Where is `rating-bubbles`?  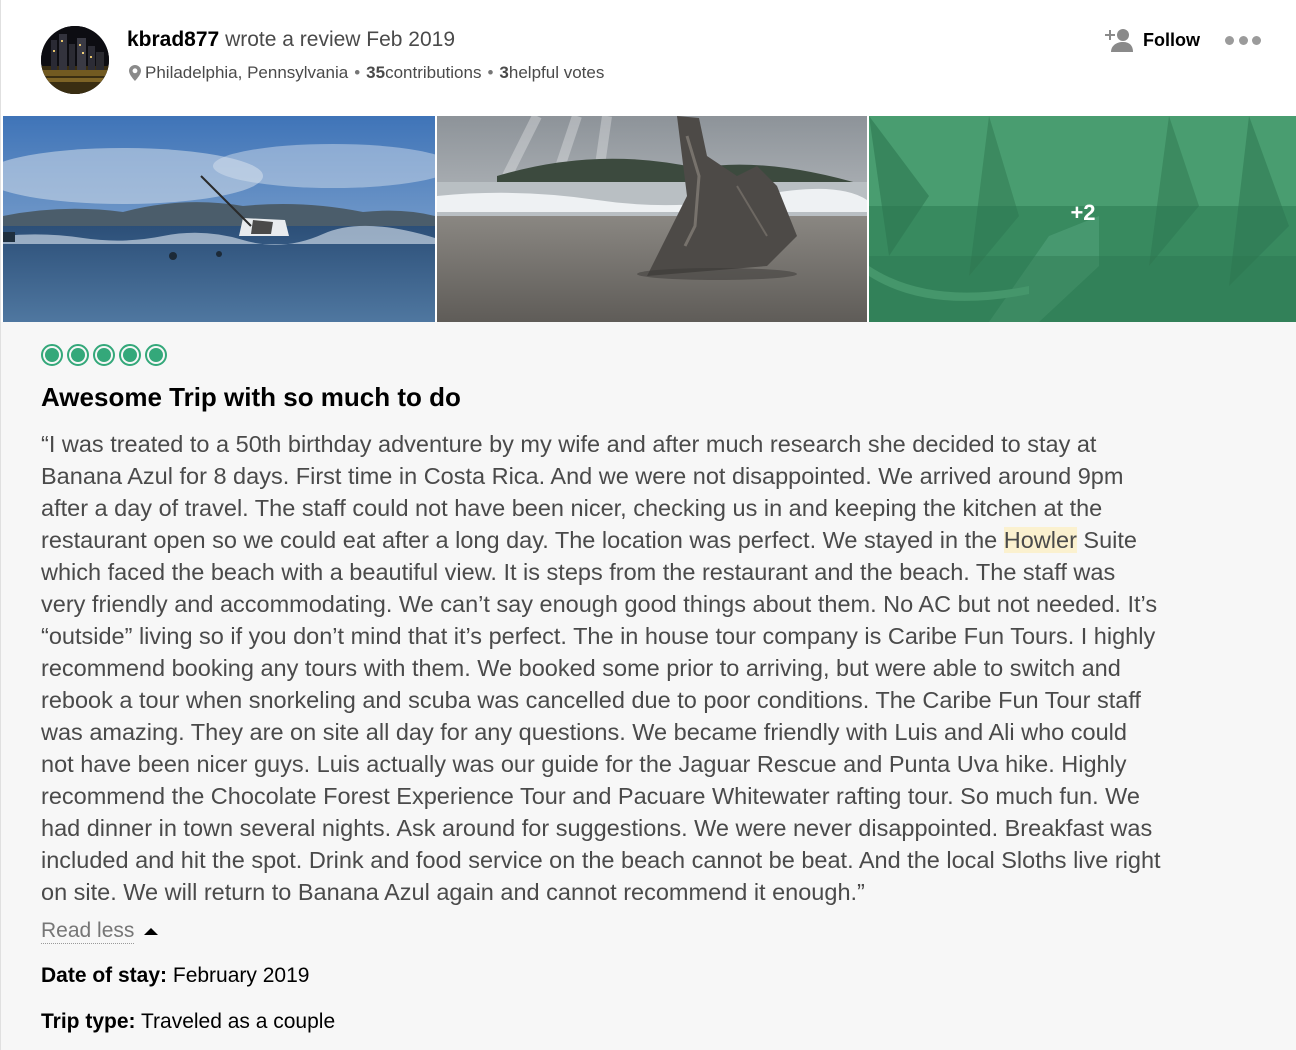
rating-bubbles is located at coordinates (106, 355).